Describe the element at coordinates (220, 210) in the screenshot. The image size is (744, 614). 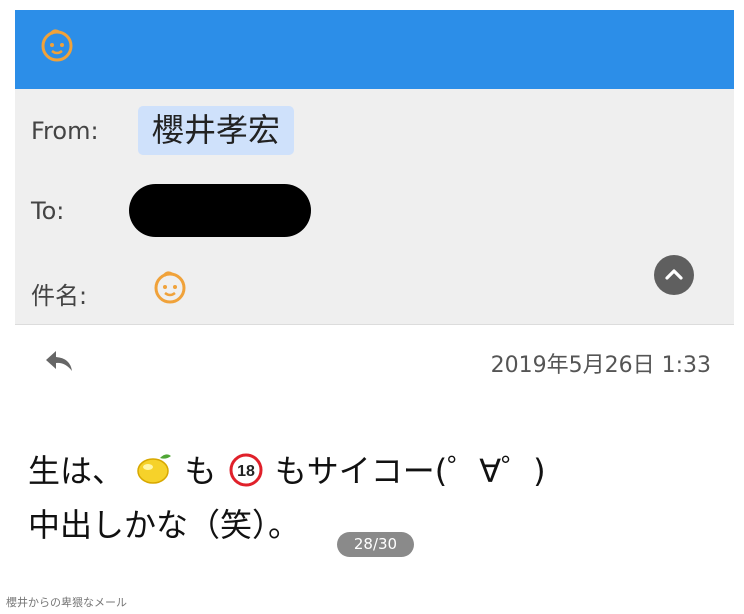
I see `recipient-redacted` at that location.